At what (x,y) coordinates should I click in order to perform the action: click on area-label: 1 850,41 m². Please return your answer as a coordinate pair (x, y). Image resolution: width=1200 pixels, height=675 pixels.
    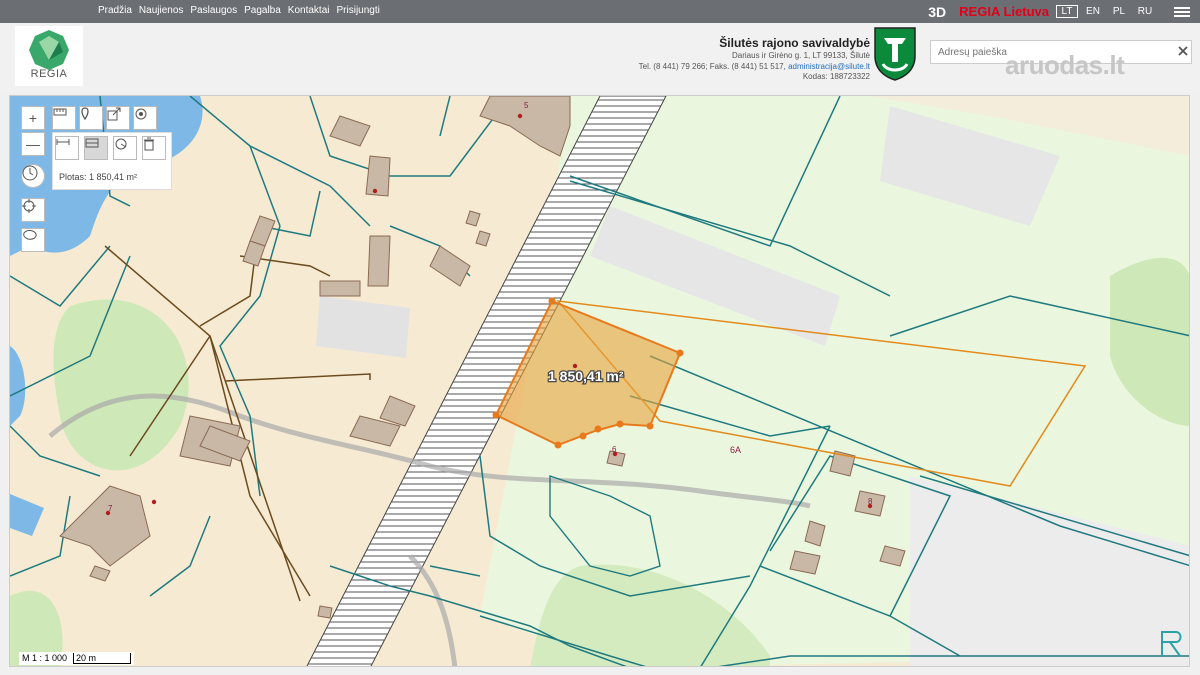
    Looking at the image, I should click on (586, 376).